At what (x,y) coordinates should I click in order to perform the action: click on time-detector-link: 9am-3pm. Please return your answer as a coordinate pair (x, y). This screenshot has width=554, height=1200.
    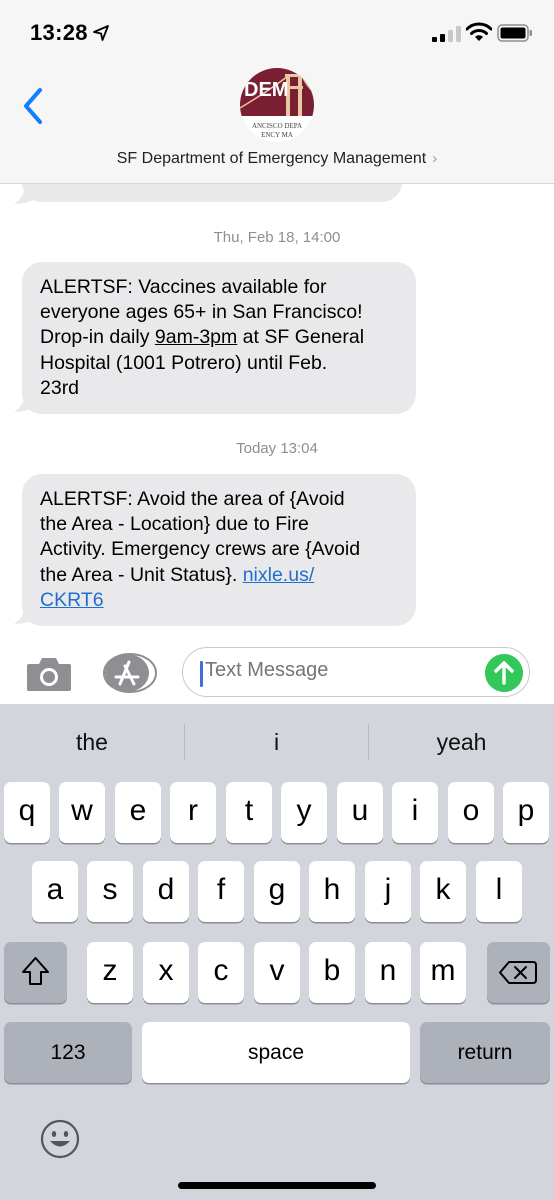
    Looking at the image, I should click on (196, 337).